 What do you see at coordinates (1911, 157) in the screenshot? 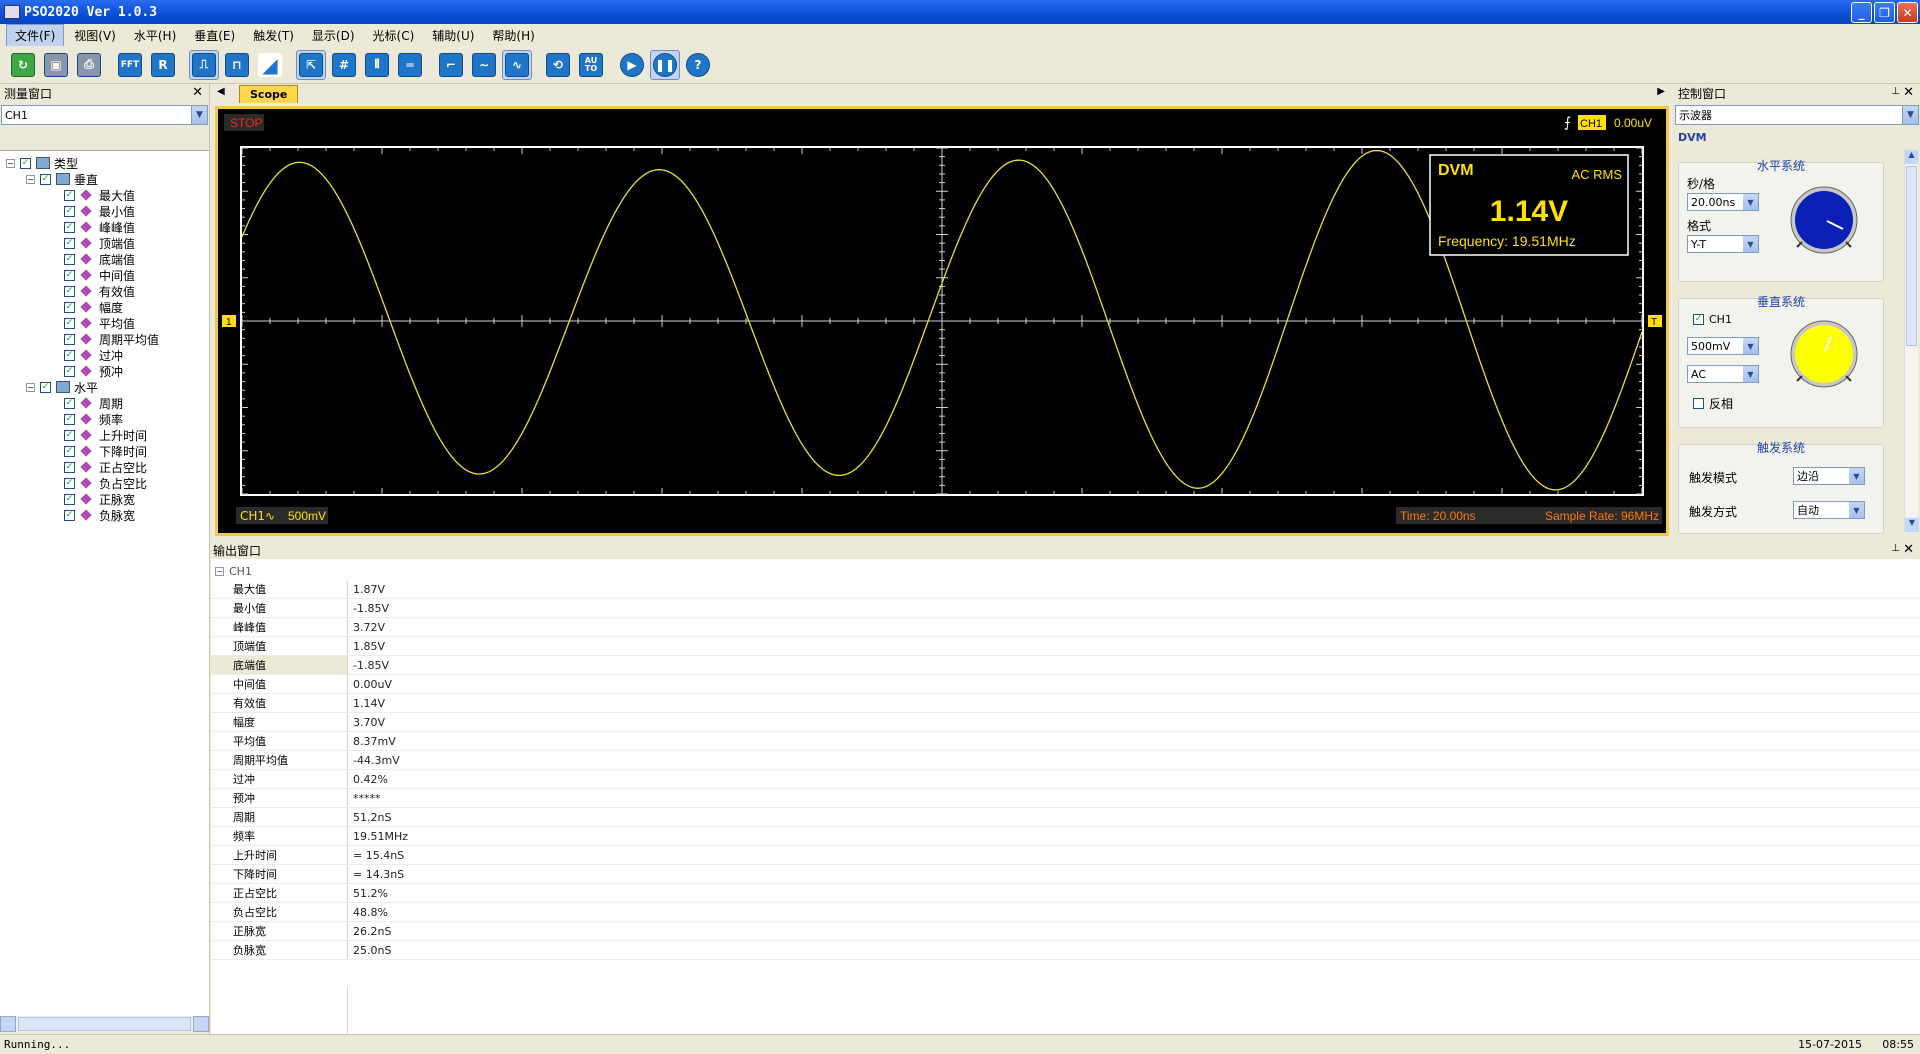
I see `scroll-up-arrow: ▲` at bounding box center [1911, 157].